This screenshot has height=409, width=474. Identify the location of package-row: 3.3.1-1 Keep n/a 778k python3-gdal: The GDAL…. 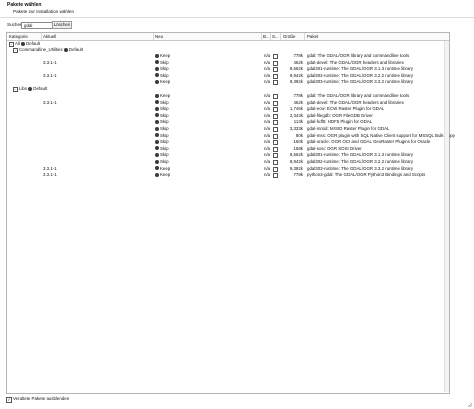
(228, 175).